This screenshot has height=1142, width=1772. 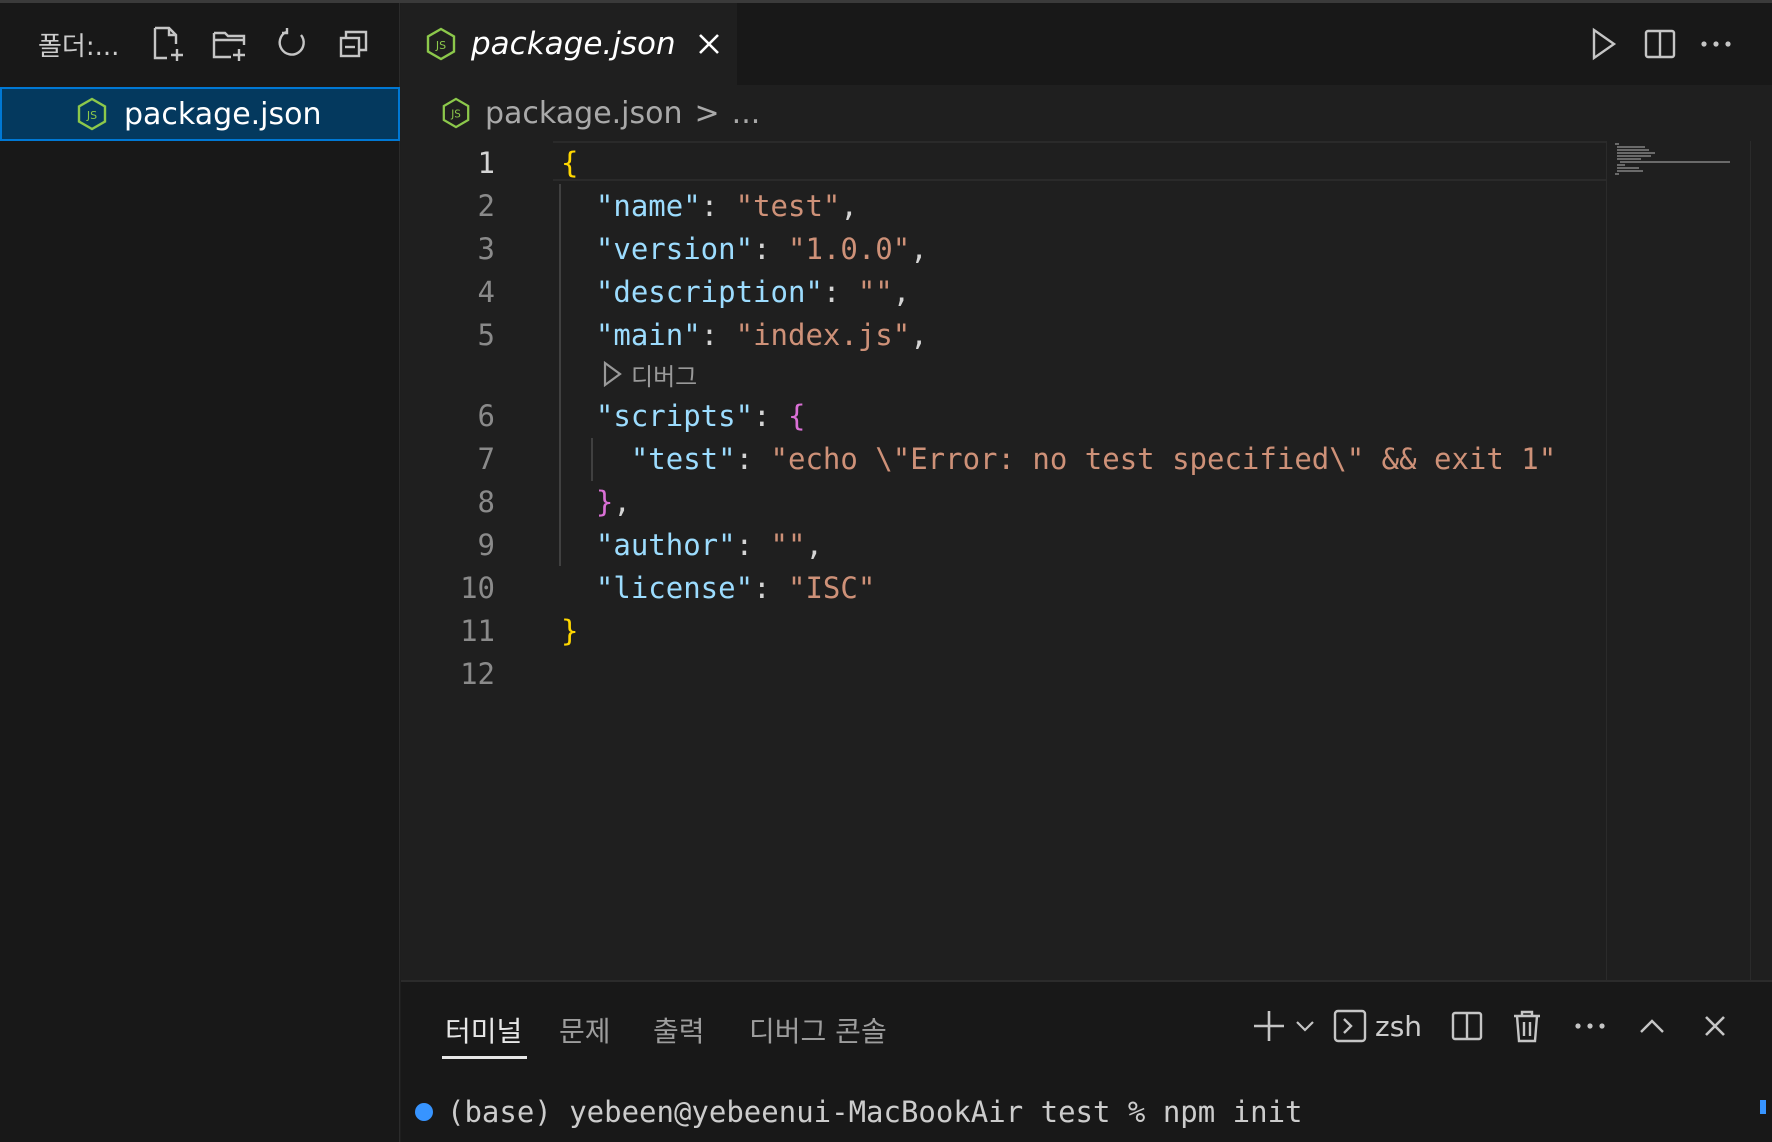 What do you see at coordinates (1305, 1026) in the screenshot?
I see `dropdown-icon` at bounding box center [1305, 1026].